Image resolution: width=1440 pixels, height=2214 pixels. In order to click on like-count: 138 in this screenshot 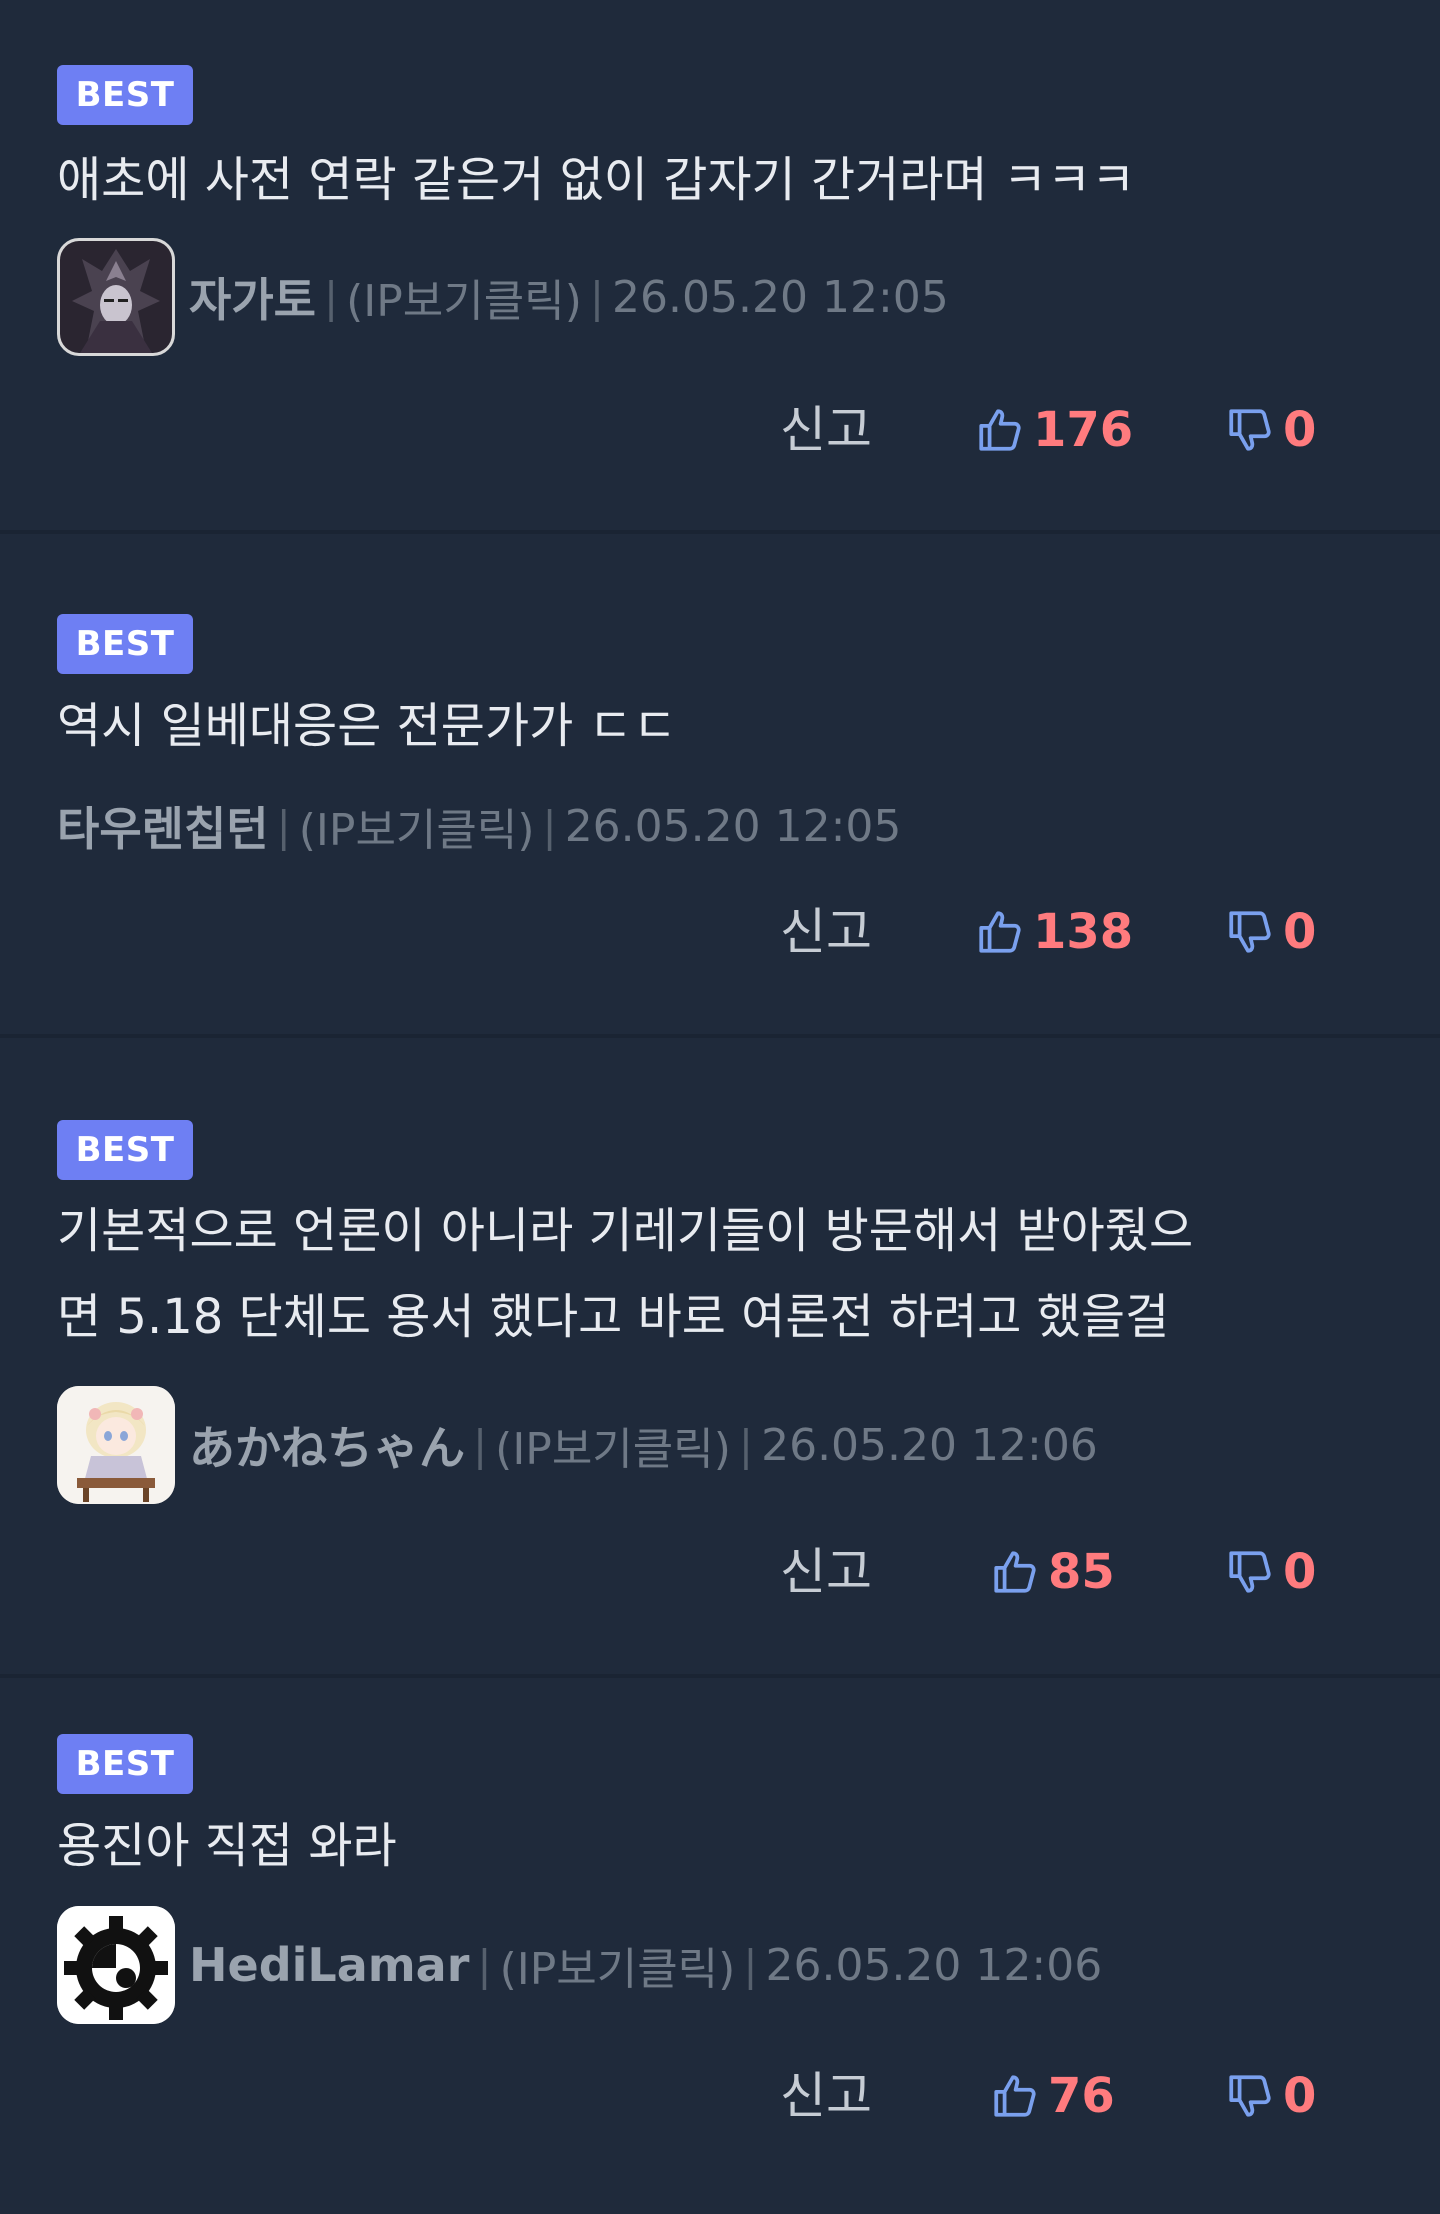, I will do `click(1083, 932)`.